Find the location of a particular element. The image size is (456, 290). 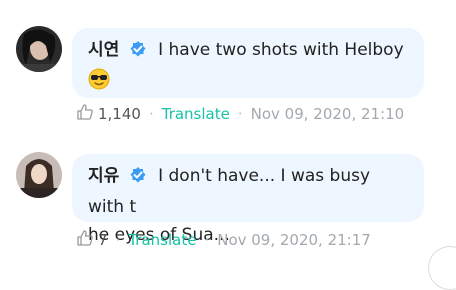

author-name: 지유 is located at coordinates (103, 176).